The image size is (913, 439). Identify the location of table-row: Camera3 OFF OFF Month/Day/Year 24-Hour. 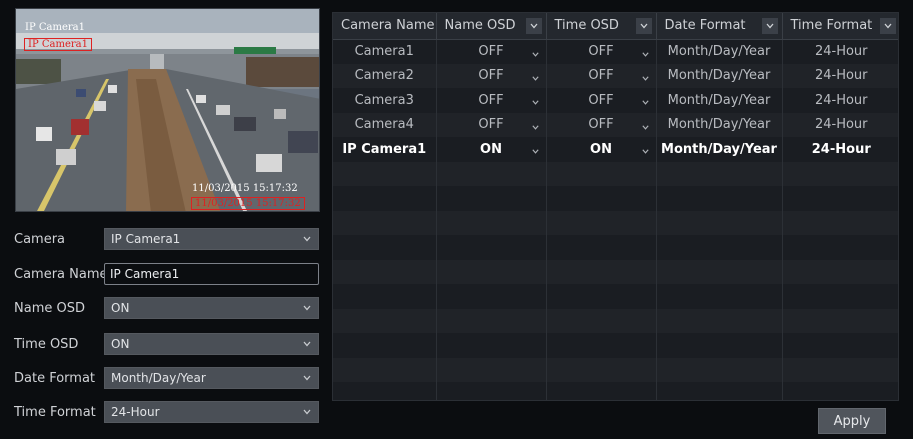
(615, 100).